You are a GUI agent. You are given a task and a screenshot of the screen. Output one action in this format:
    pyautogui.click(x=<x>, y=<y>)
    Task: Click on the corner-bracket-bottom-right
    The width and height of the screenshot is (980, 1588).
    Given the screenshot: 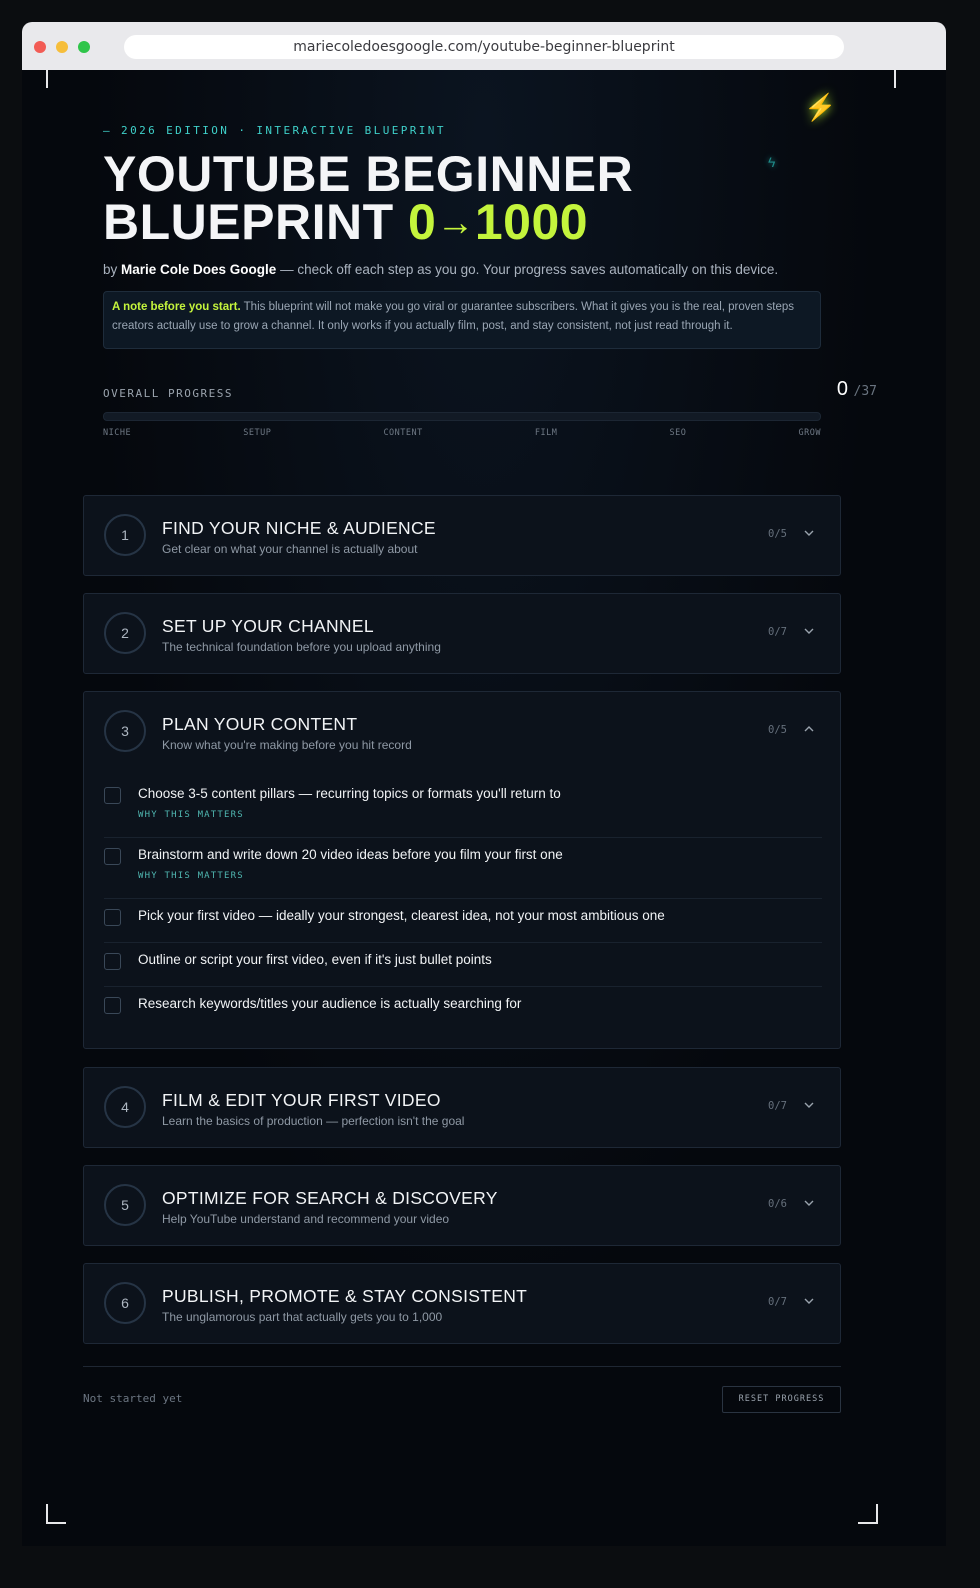 What is the action you would take?
    pyautogui.click(x=868, y=1514)
    